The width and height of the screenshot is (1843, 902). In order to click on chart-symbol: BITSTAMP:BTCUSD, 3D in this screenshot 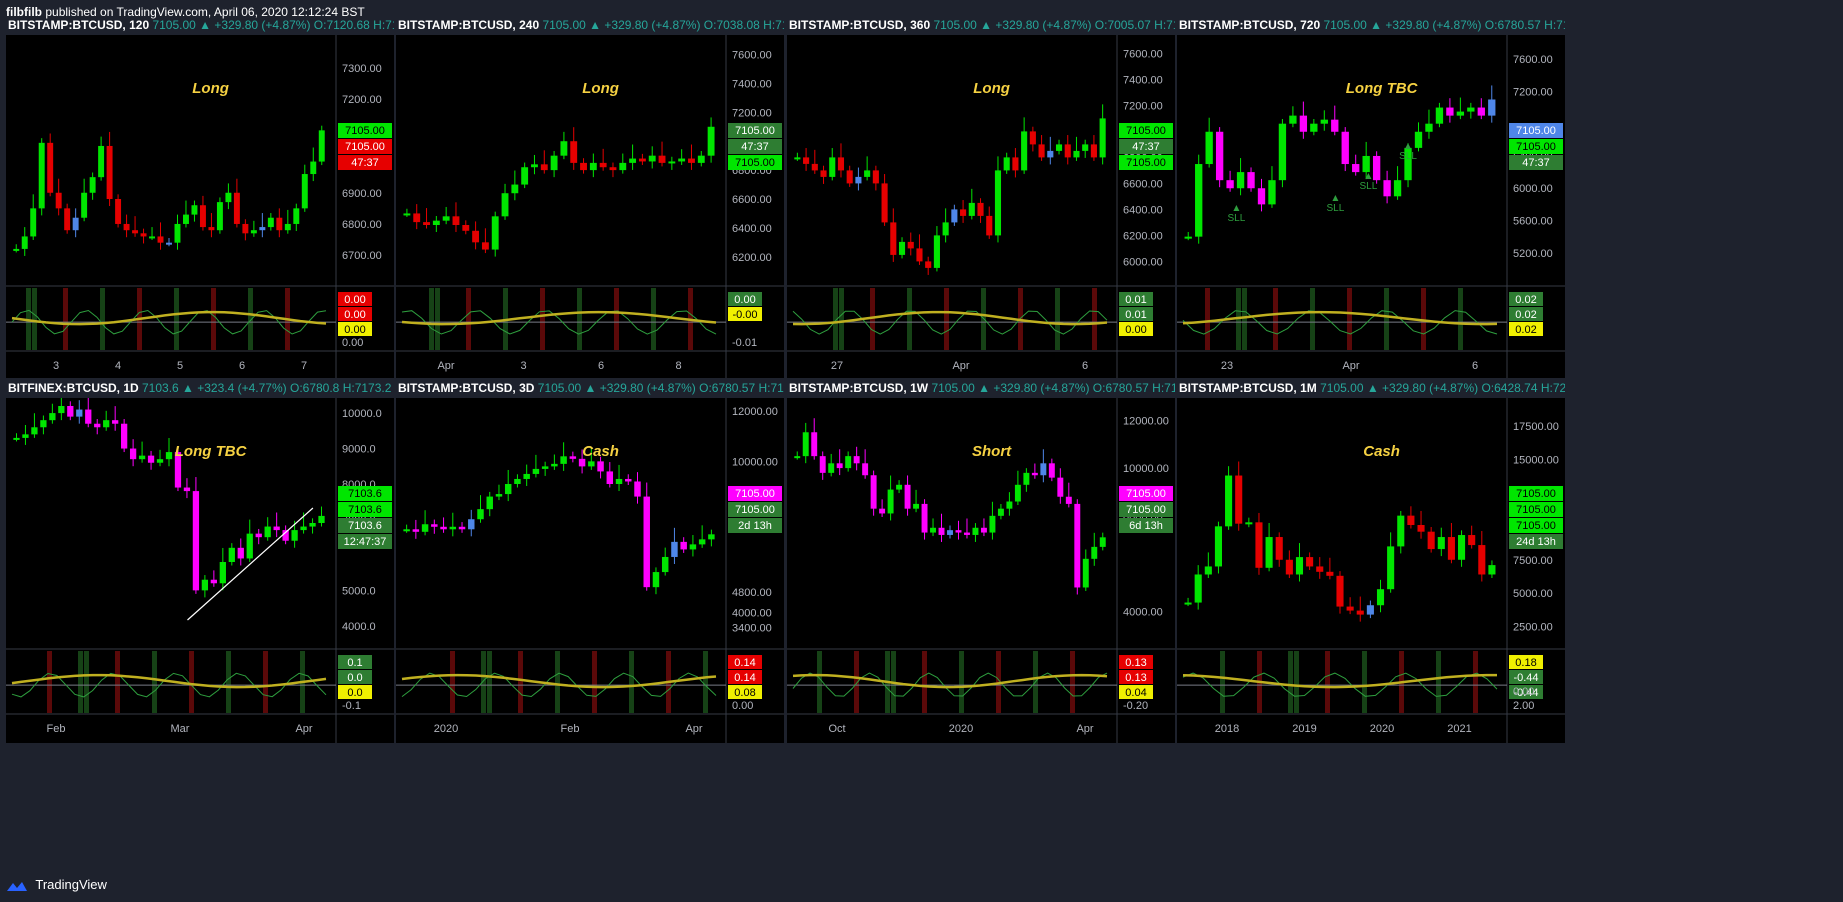, I will do `click(466, 388)`.